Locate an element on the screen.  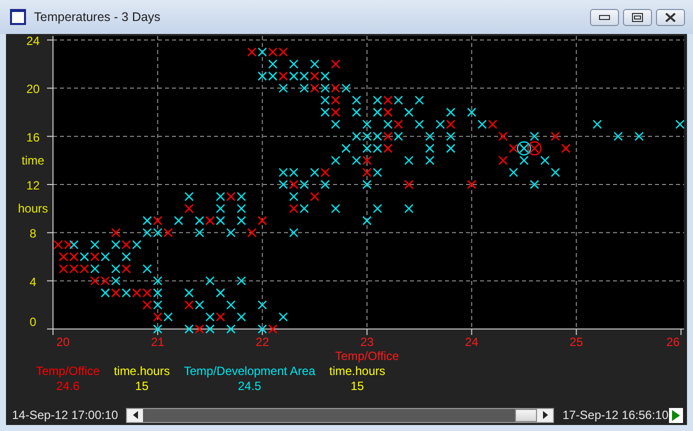
right-arrow-icon is located at coordinates (545, 415).